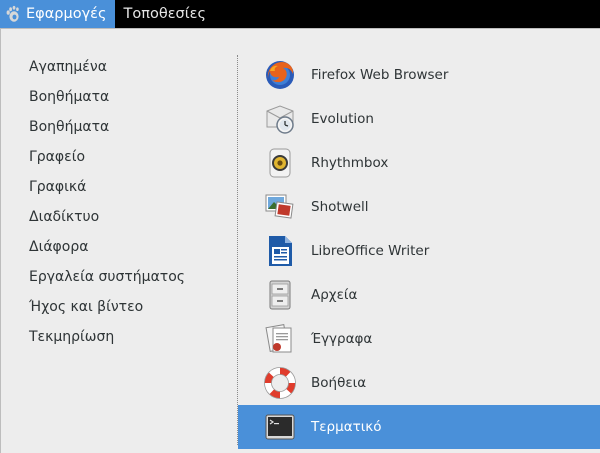 The width and height of the screenshot is (600, 453). What do you see at coordinates (280, 207) in the screenshot?
I see `shotwell-icon` at bounding box center [280, 207].